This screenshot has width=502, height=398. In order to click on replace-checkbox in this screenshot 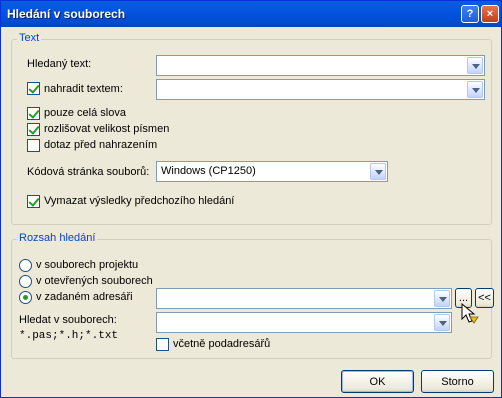, I will do `click(33, 88)`.